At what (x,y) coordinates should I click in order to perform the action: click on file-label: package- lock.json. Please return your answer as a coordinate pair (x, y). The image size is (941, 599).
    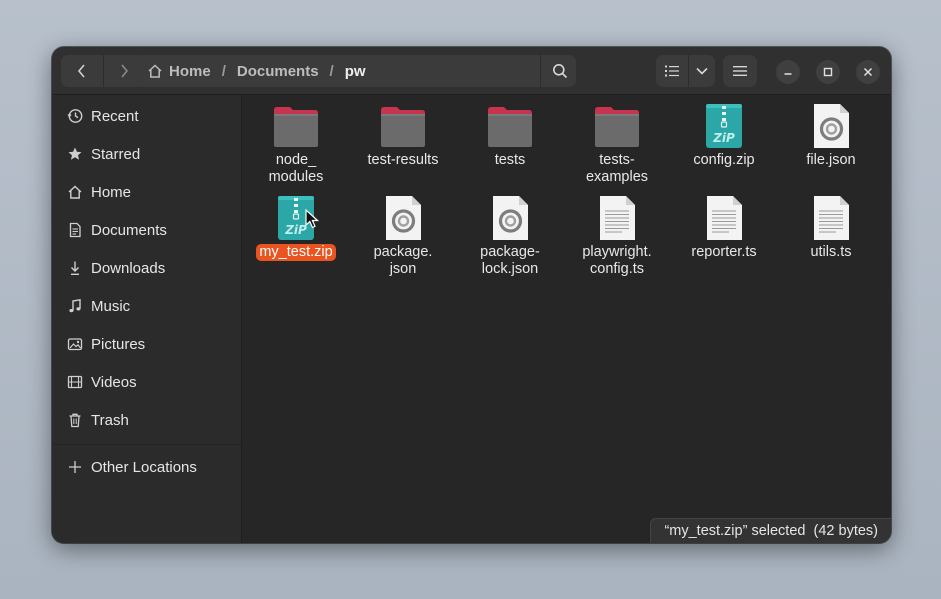
    Looking at the image, I should click on (510, 260).